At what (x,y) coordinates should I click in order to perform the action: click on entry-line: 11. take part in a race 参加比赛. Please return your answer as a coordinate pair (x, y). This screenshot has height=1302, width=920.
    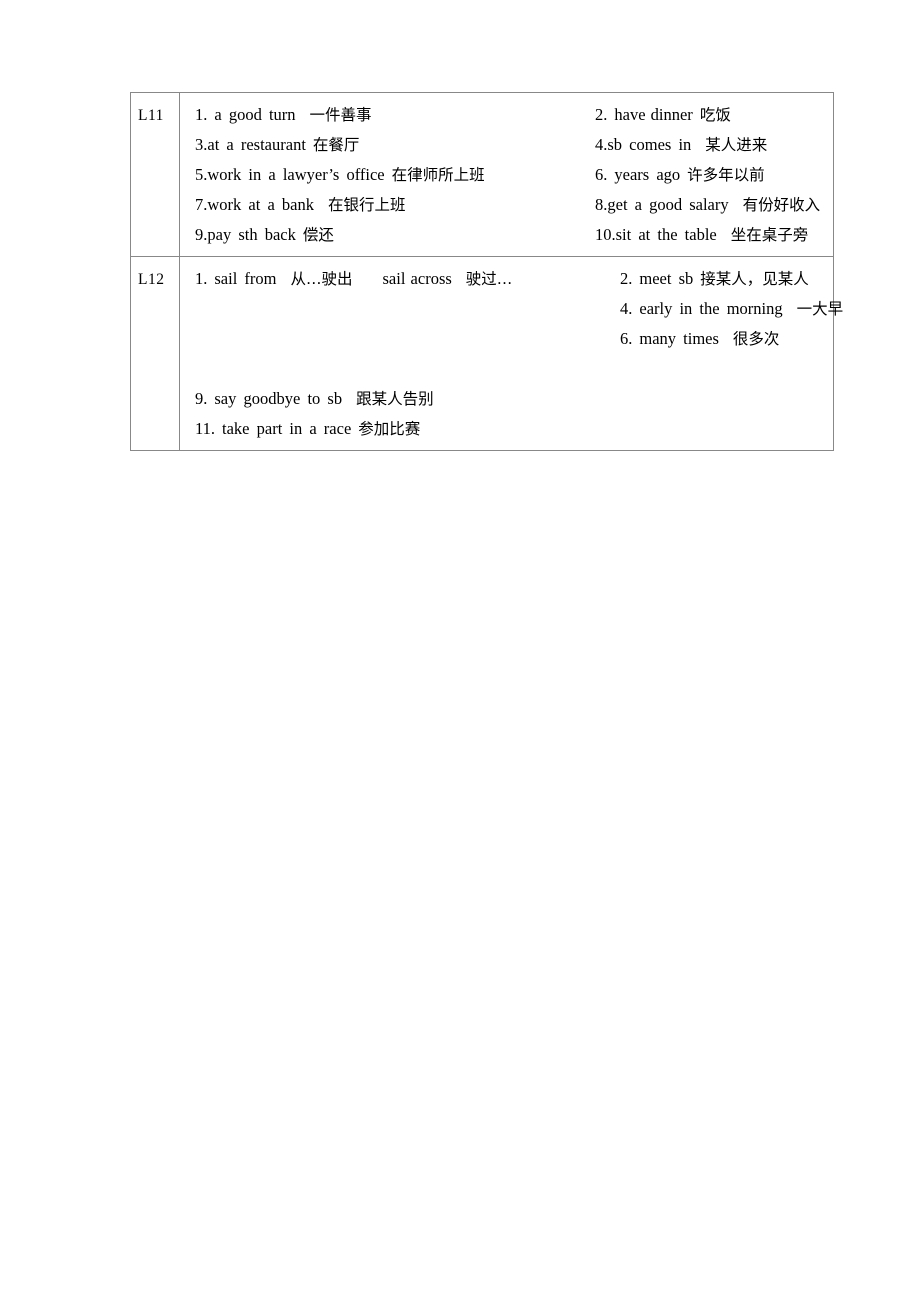
    Looking at the image, I should click on (506, 429).